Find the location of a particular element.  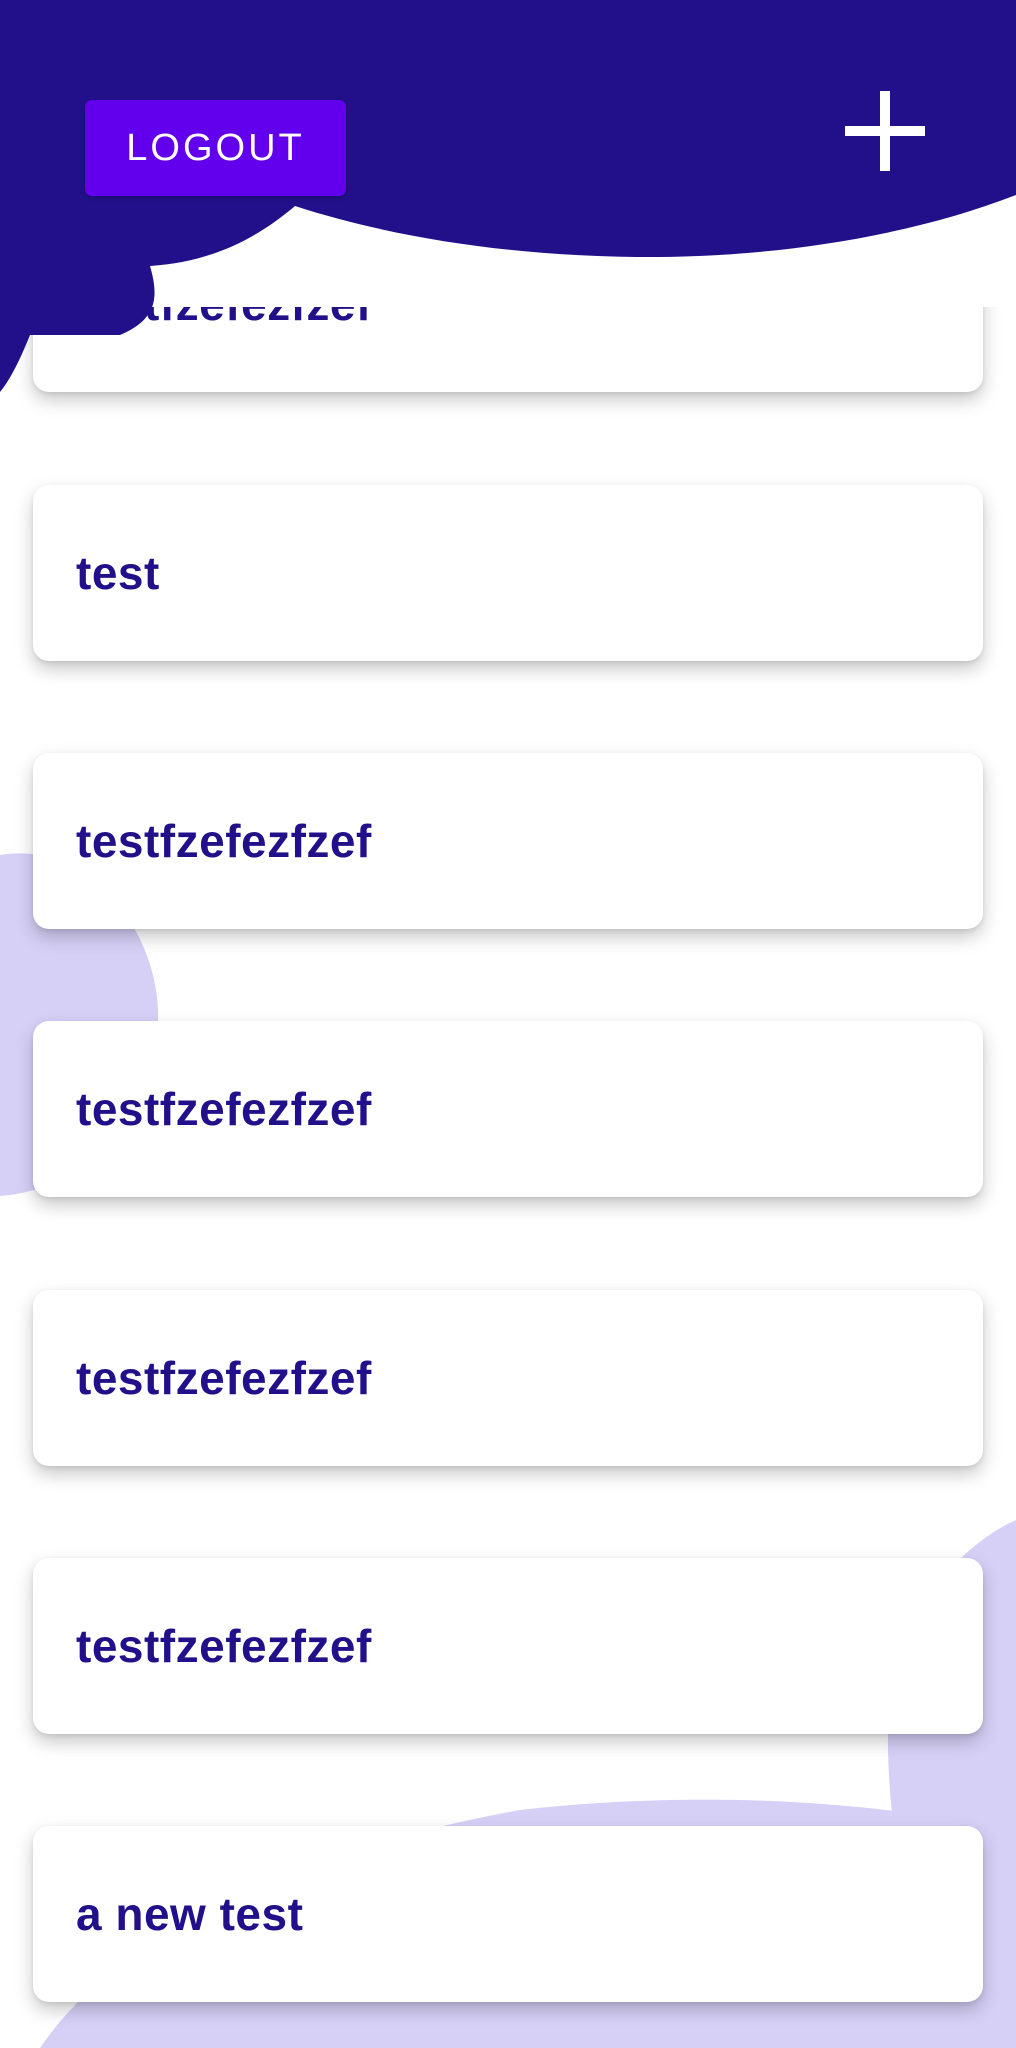

add-note-button is located at coordinates (886, 130).